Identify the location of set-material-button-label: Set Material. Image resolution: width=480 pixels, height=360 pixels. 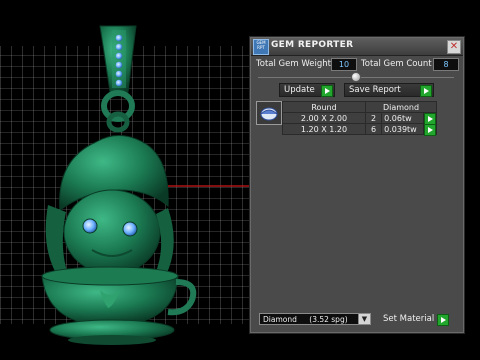
(409, 319).